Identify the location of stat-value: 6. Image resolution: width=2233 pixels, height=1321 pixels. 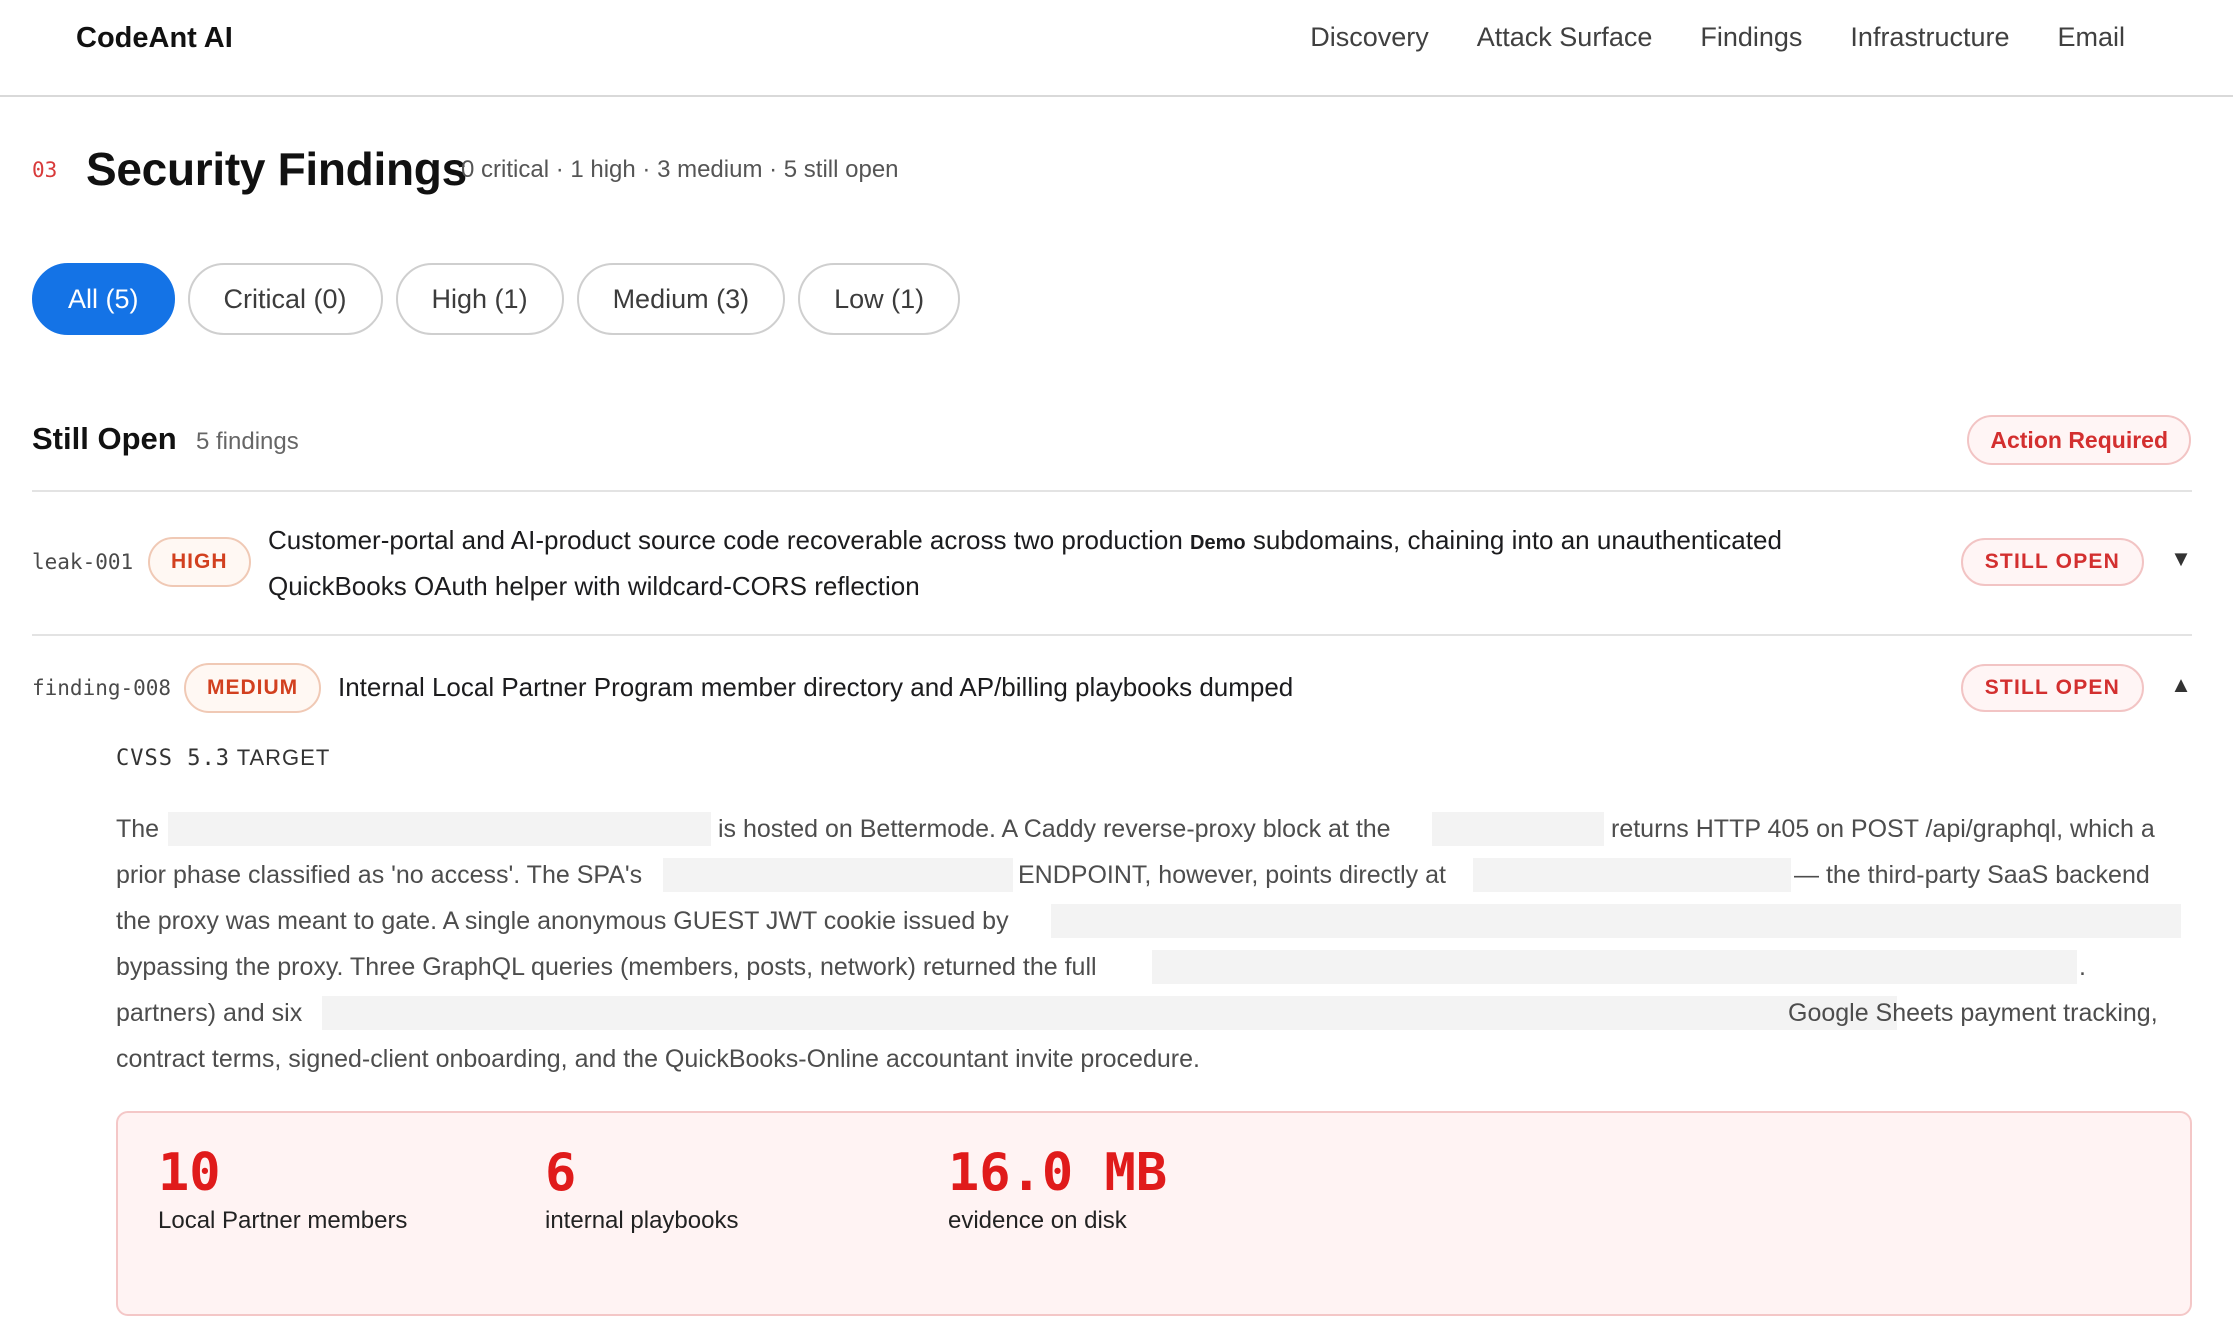
(561, 1173).